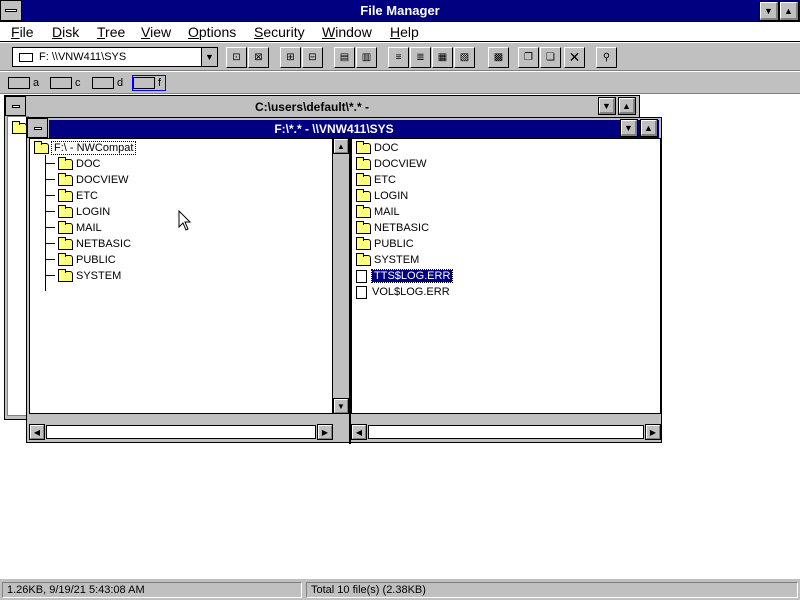  What do you see at coordinates (391, 164) in the screenshot?
I see `file-folder-docview: DOCVIEW` at bounding box center [391, 164].